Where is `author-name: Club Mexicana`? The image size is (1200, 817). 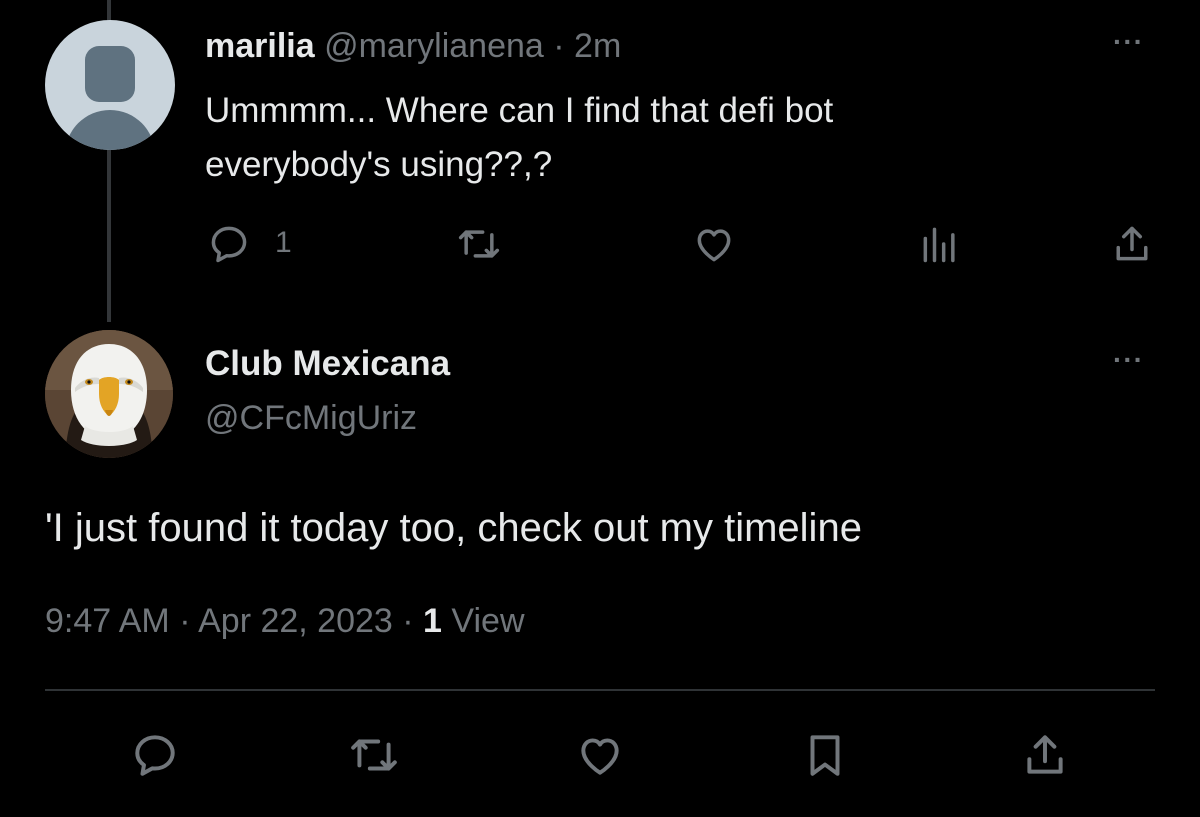
author-name: Club Mexicana is located at coordinates (327, 364).